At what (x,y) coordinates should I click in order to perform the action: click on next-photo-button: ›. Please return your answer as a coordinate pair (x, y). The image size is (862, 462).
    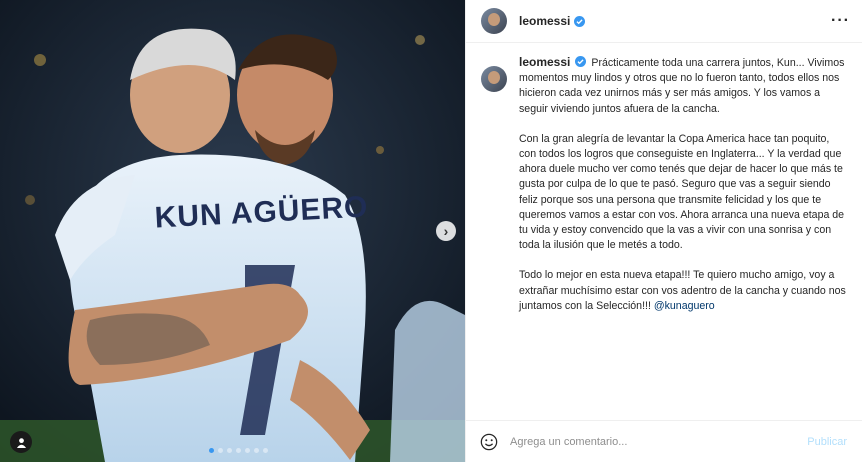
    Looking at the image, I should click on (446, 231).